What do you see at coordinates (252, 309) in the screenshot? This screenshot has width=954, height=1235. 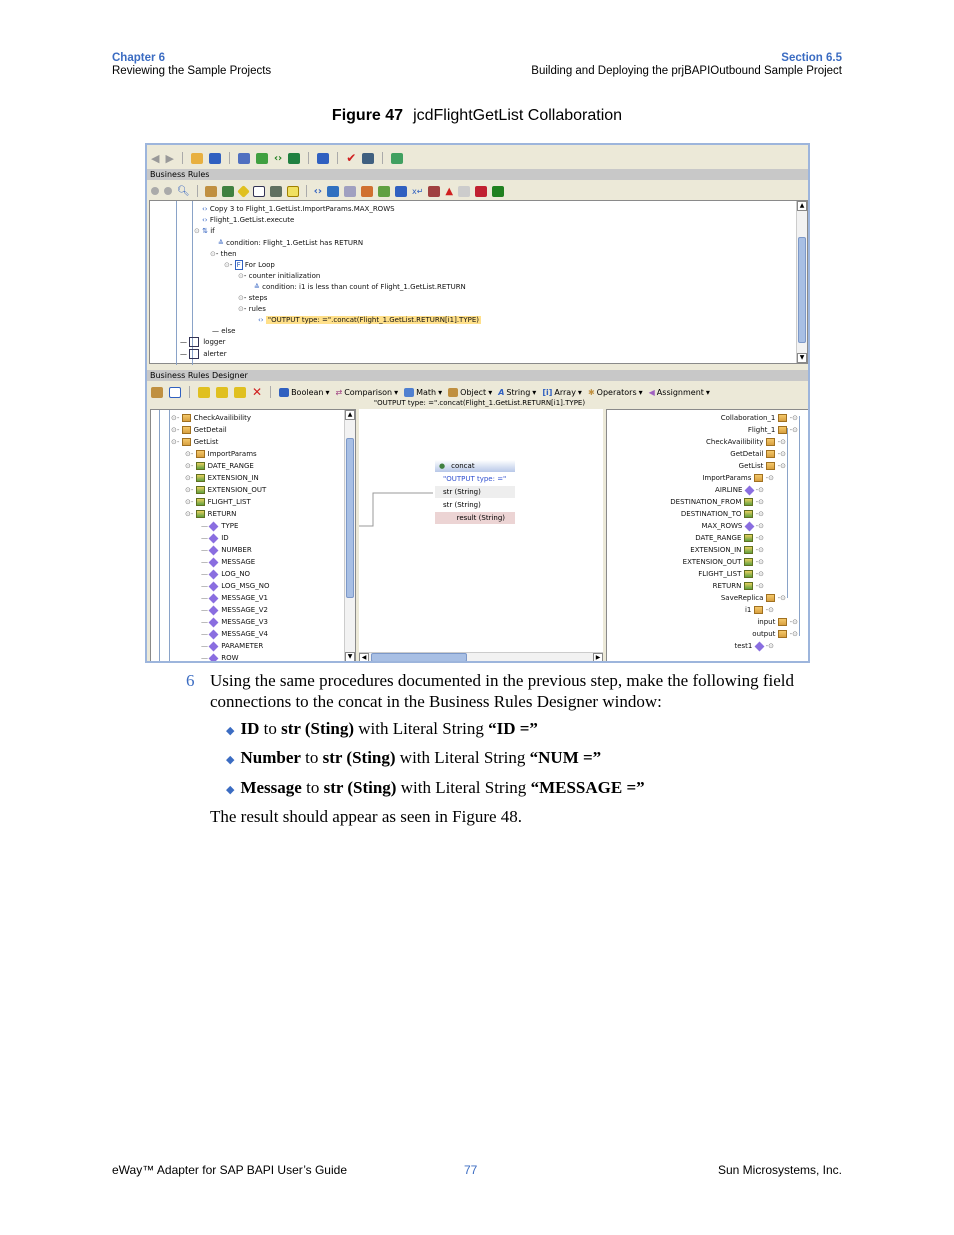 I see `rule-rules: ⊙- rules` at bounding box center [252, 309].